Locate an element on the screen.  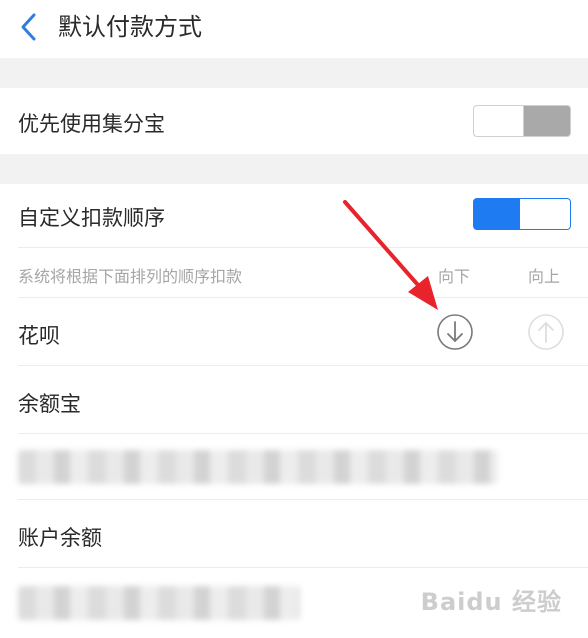
payment-item-label: 账户余额 is located at coordinates (60, 538).